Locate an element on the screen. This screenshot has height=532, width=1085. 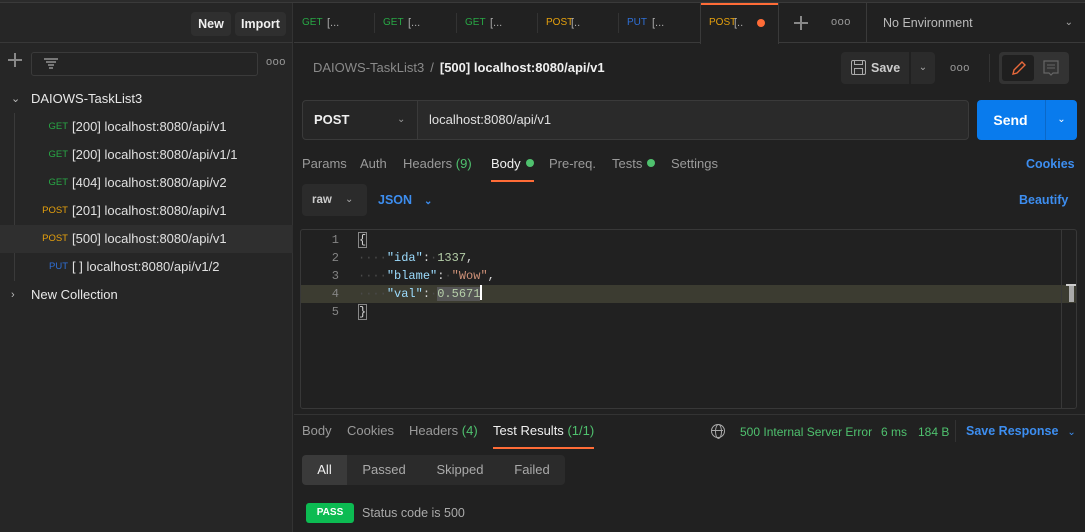
test-filter-group: All Passed Skipped Failed is located at coordinates (433, 470).